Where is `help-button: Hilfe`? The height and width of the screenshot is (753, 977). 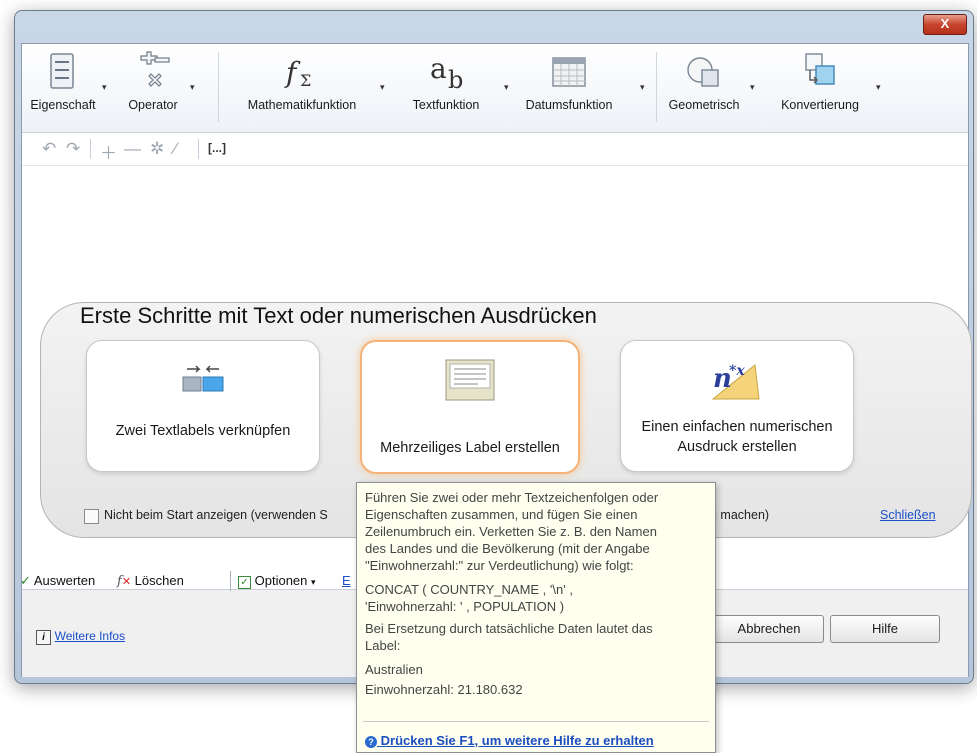
help-button: Hilfe is located at coordinates (885, 629).